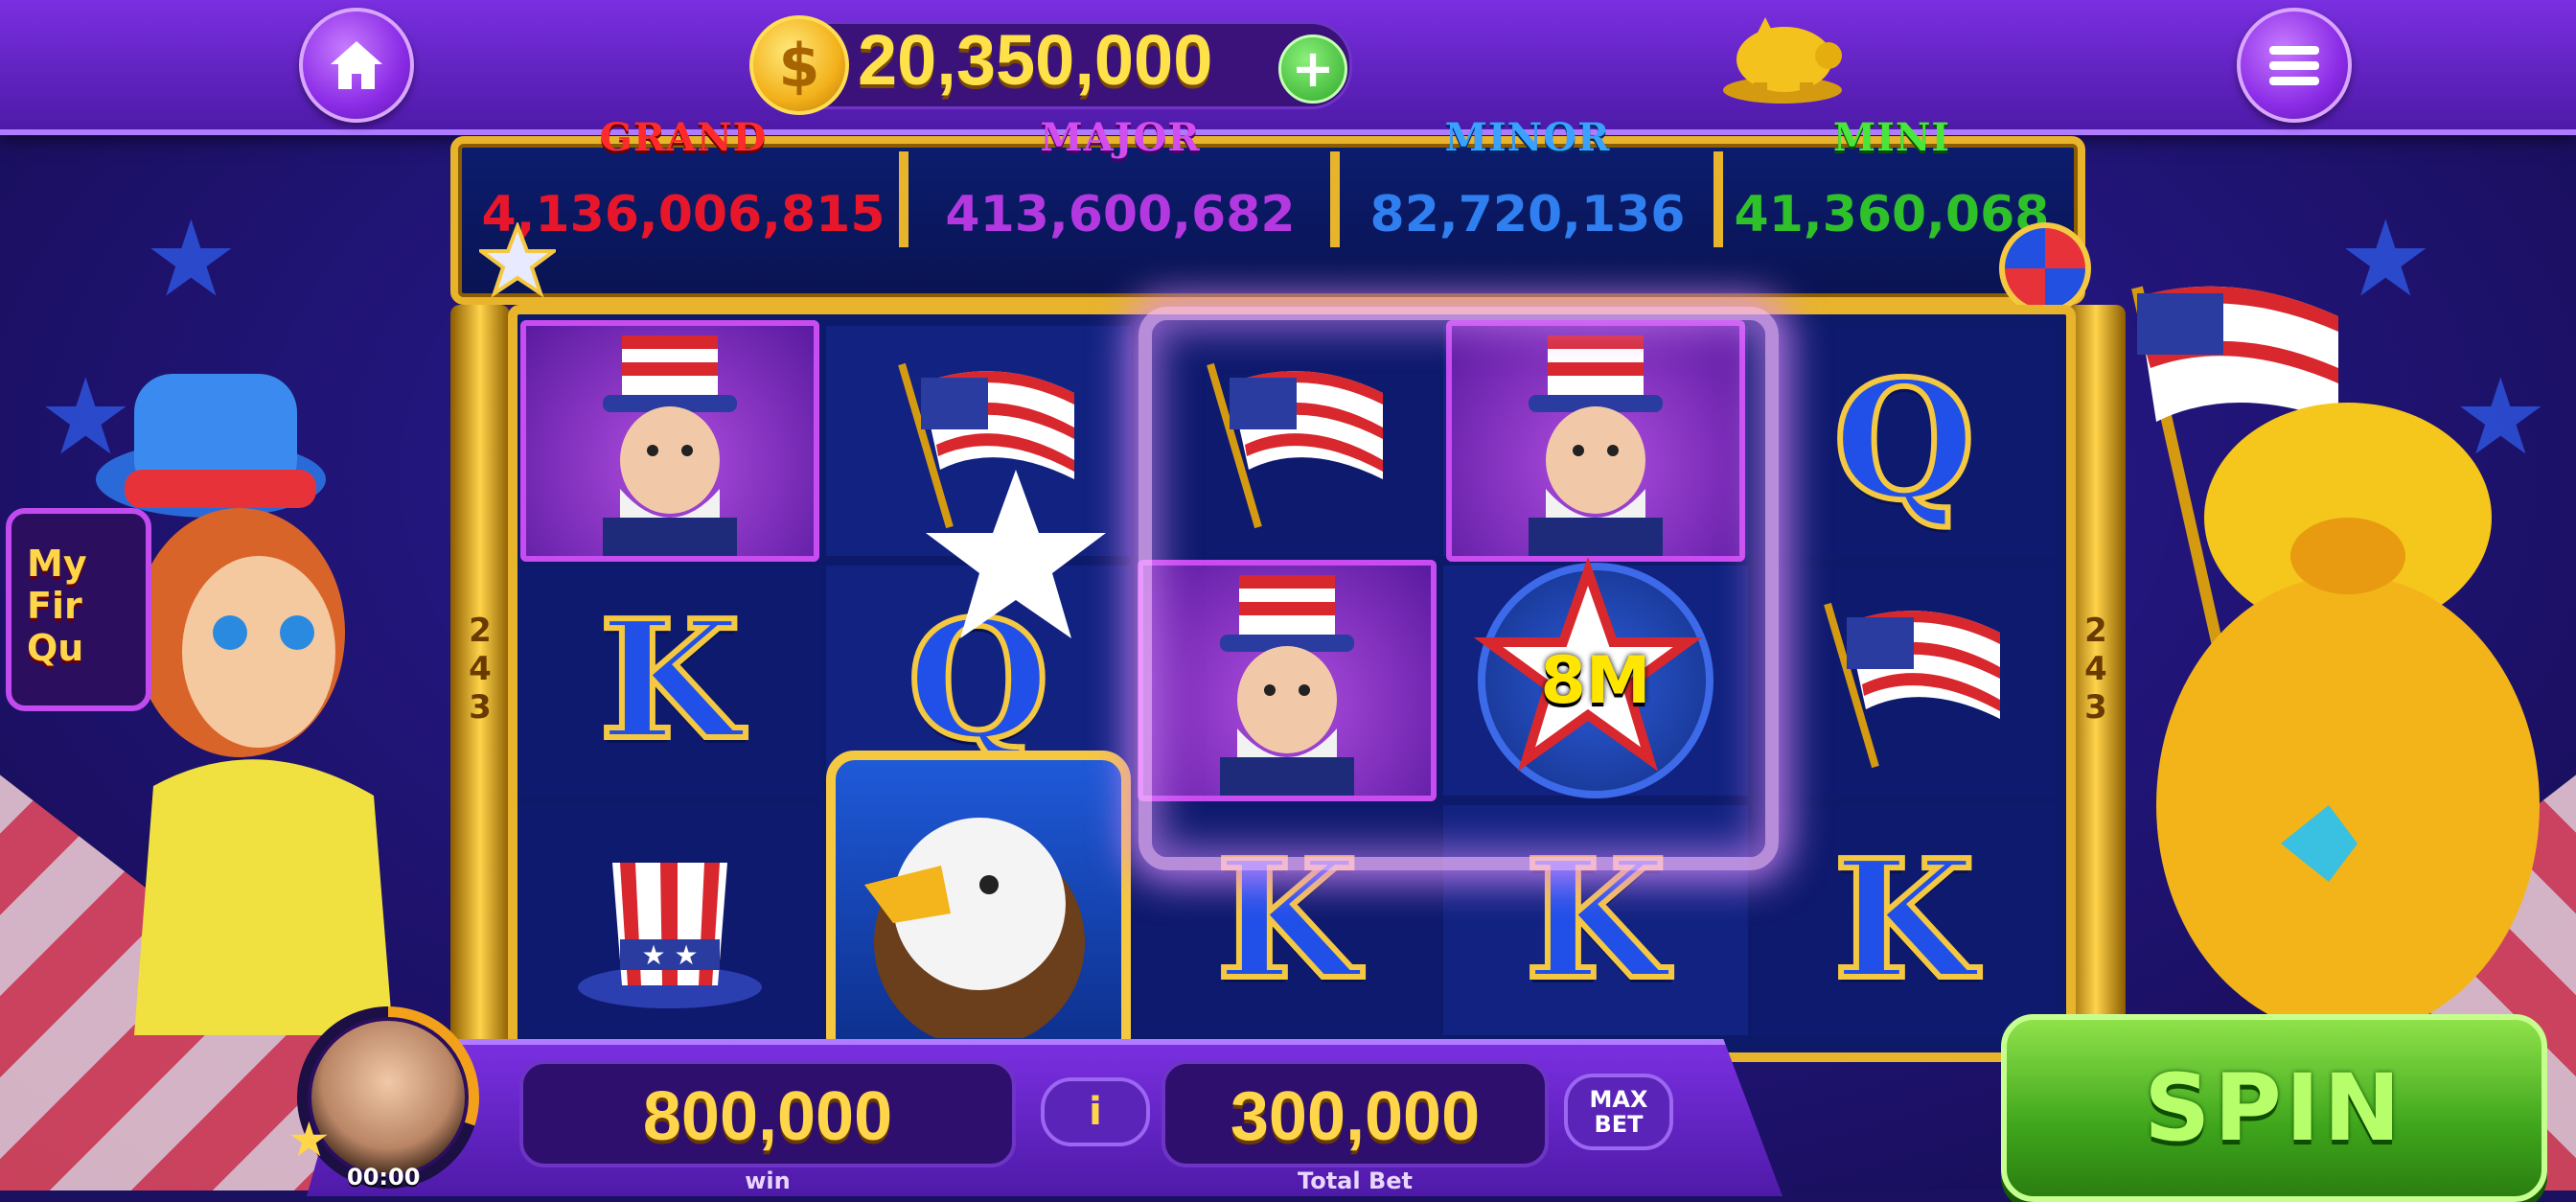 The height and width of the screenshot is (1202, 2576). I want to click on spin-button: SPIN, so click(2274, 1108).